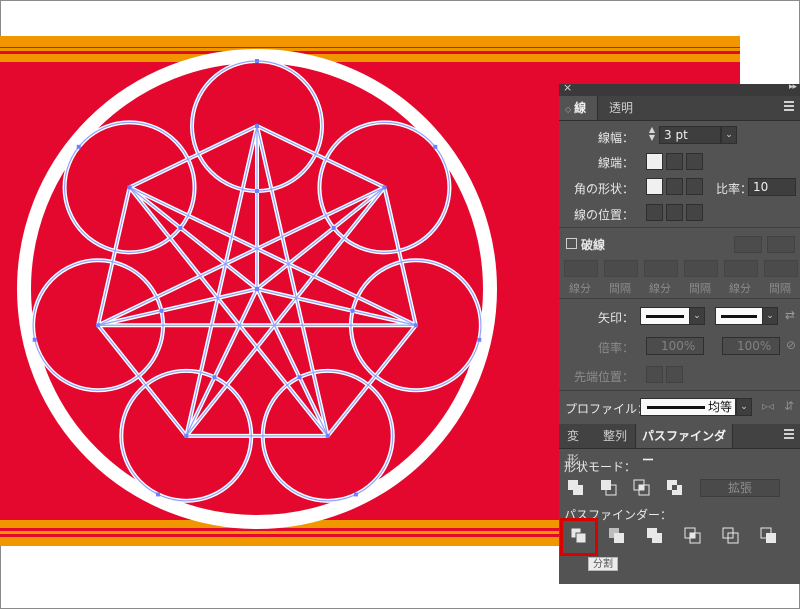 The height and width of the screenshot is (609, 800). I want to click on bevel-join-icon, so click(694, 186).